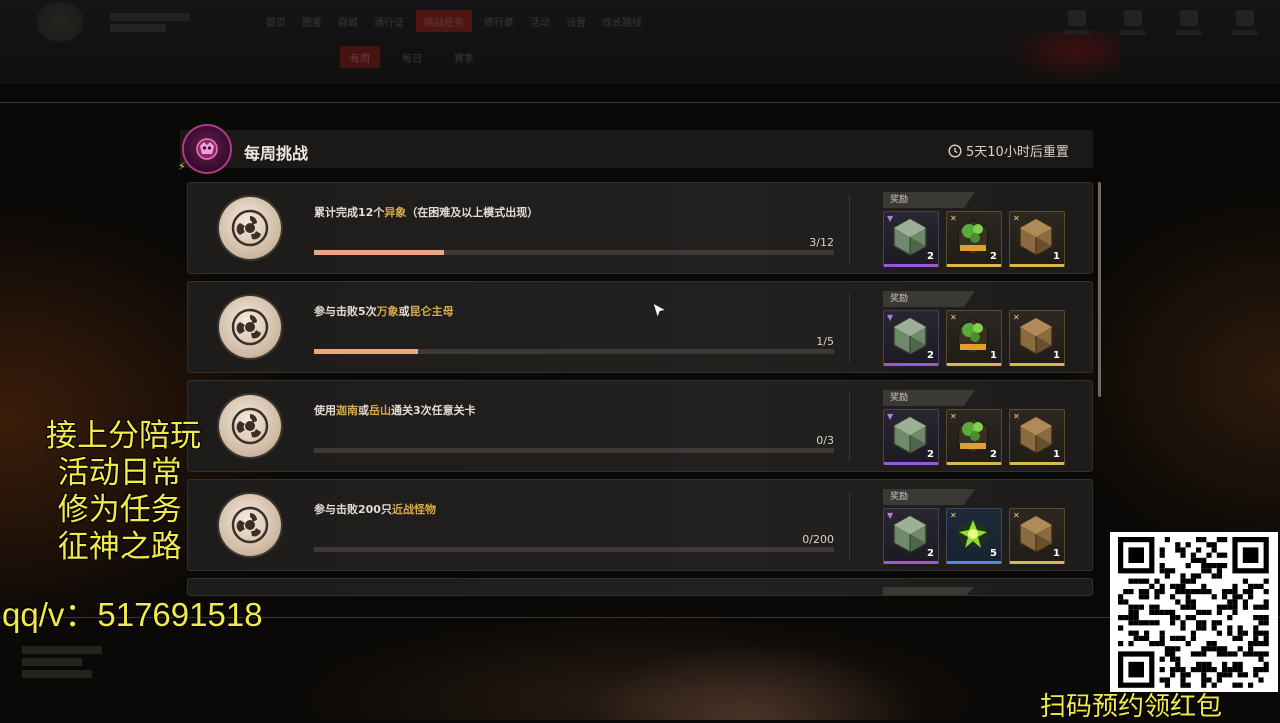 The height and width of the screenshot is (723, 1280). I want to click on progress-count: 1/5, so click(825, 341).